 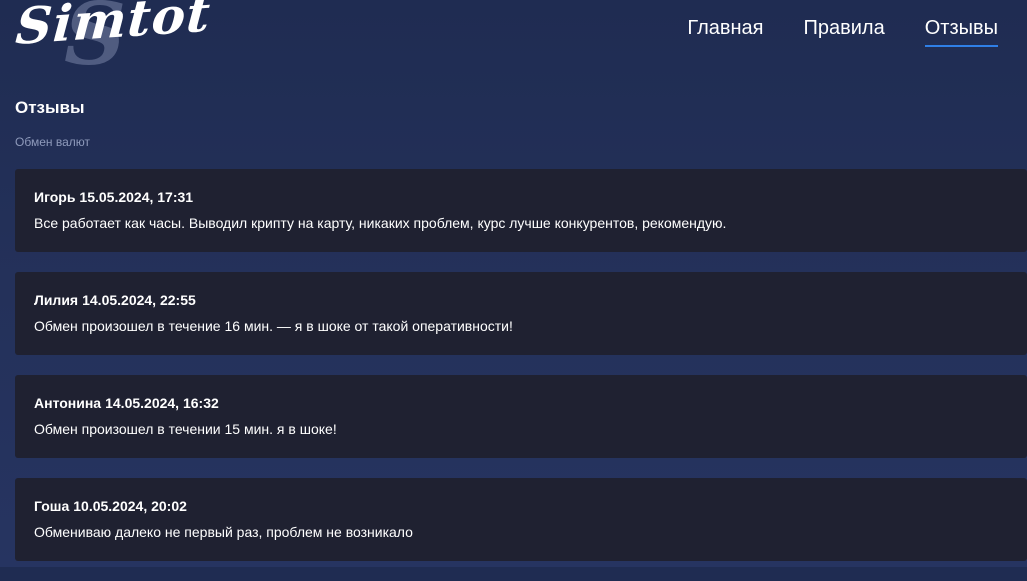 What do you see at coordinates (521, 506) in the screenshot?
I see `review-header: Гоша 10.05.2024, 20:02` at bounding box center [521, 506].